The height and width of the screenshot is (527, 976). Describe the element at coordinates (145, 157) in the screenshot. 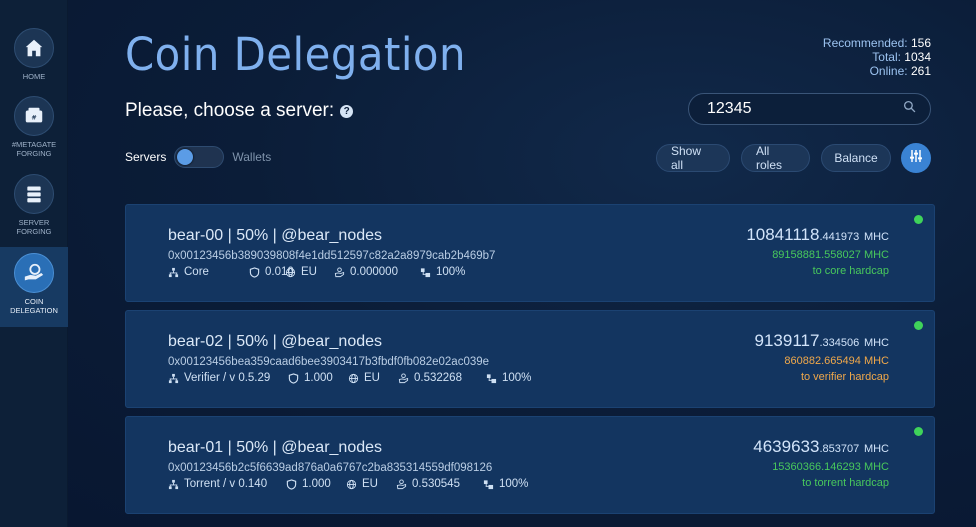

I see `toggle-label-servers: Servers` at that location.